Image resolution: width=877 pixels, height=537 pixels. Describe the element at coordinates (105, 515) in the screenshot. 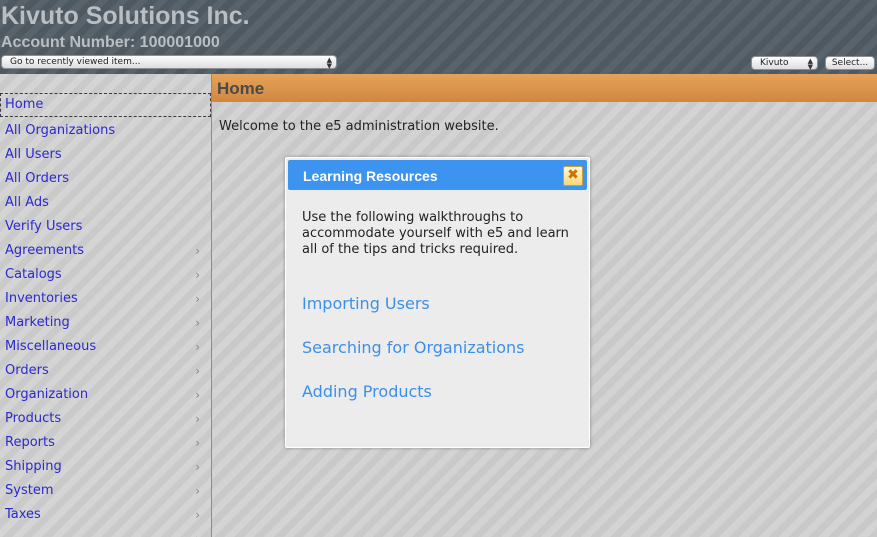

I see `sidebar-item-taxes: Taxes ›` at that location.